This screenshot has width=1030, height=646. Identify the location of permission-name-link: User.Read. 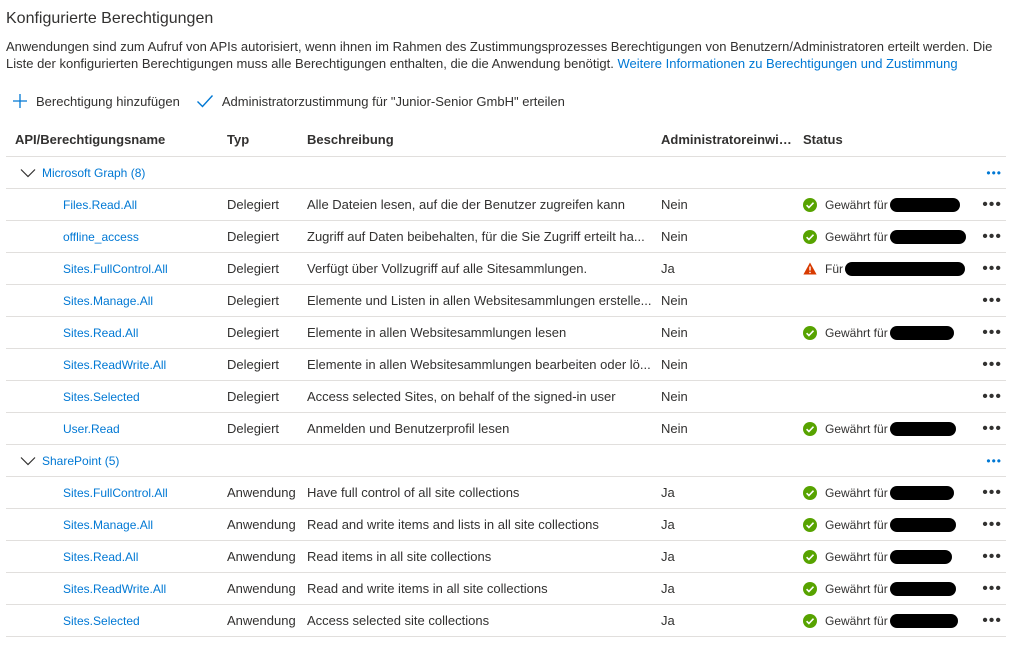
(91, 429).